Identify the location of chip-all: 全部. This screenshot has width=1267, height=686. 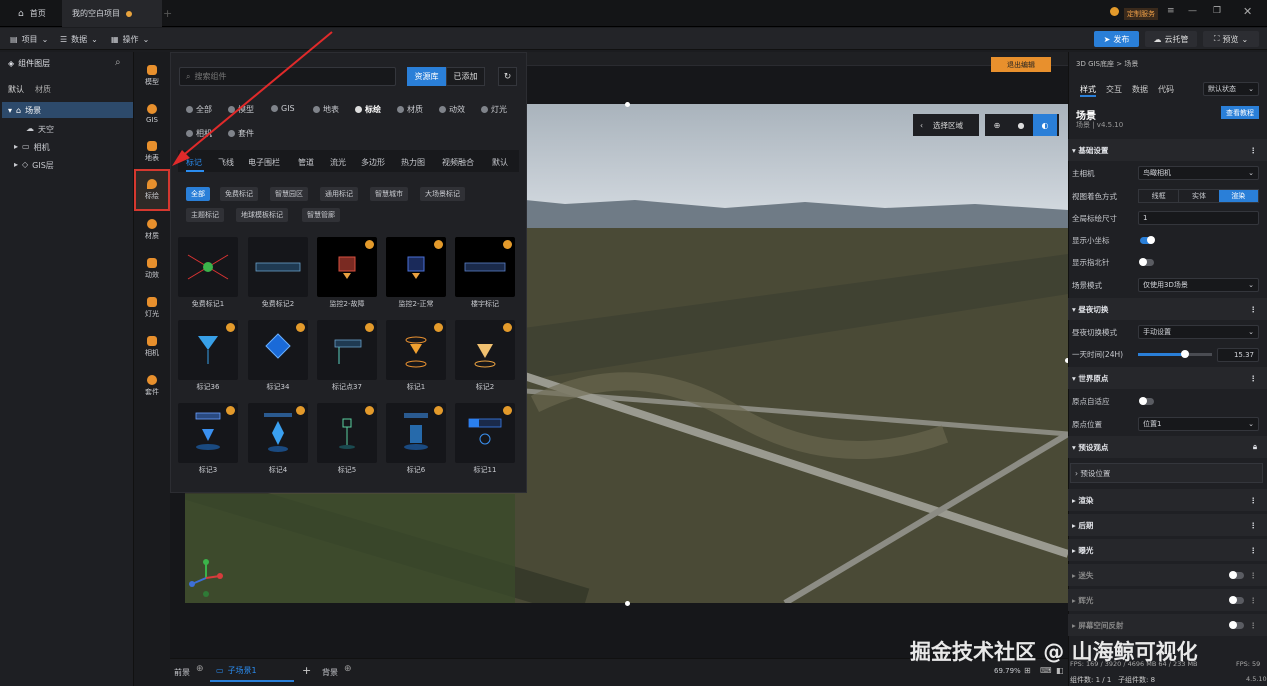
(198, 194).